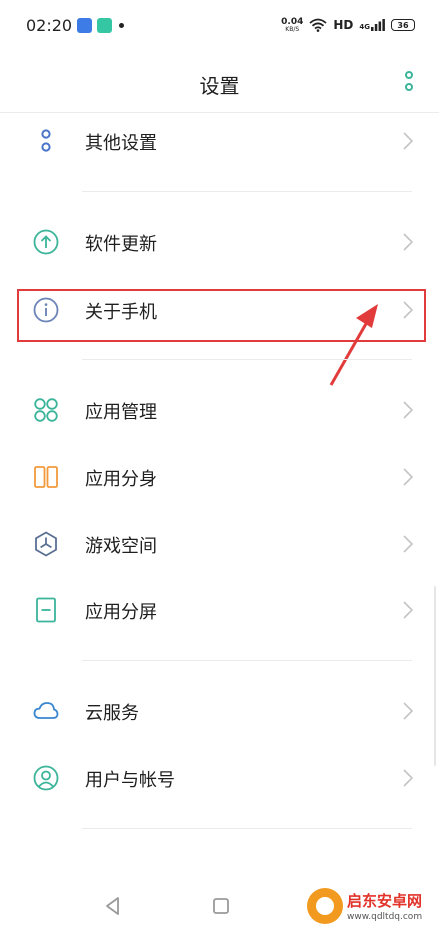 The width and height of the screenshot is (439, 934). Describe the element at coordinates (46, 410) in the screenshot. I see `app-management-icon` at that location.